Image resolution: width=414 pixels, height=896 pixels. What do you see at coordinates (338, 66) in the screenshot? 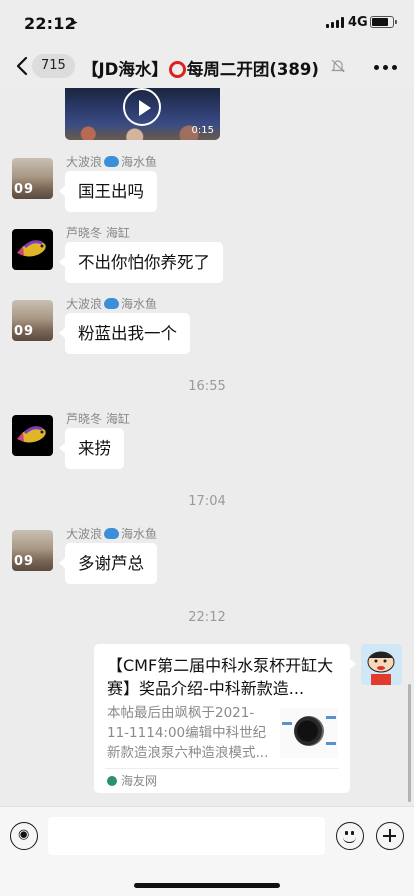
I see `mute-bell-icon` at bounding box center [338, 66].